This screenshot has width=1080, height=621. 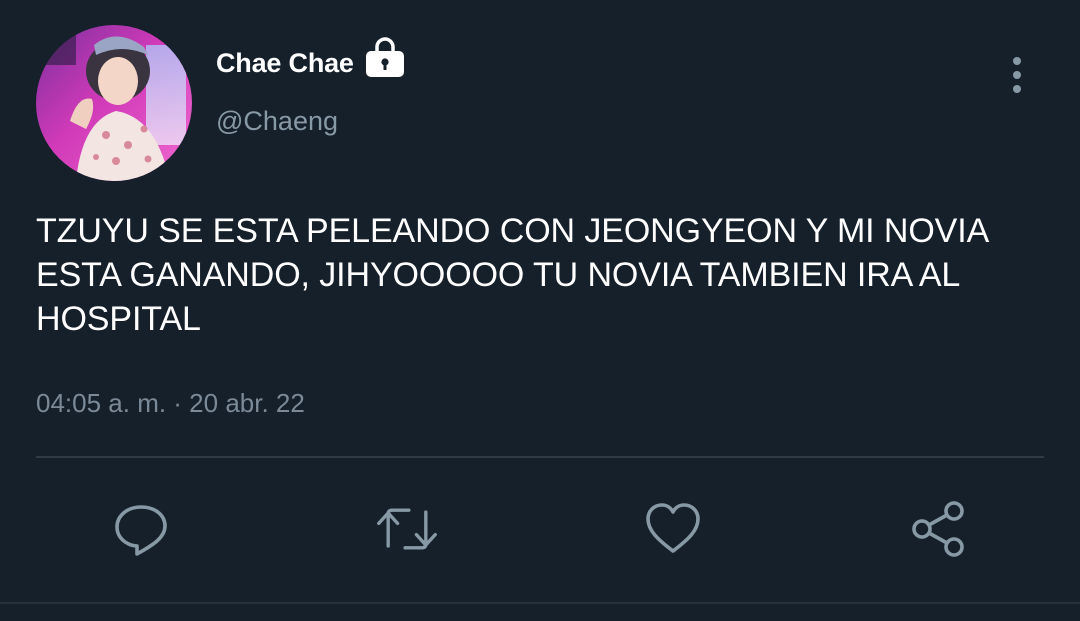 I want to click on retweet-button, so click(x=407, y=529).